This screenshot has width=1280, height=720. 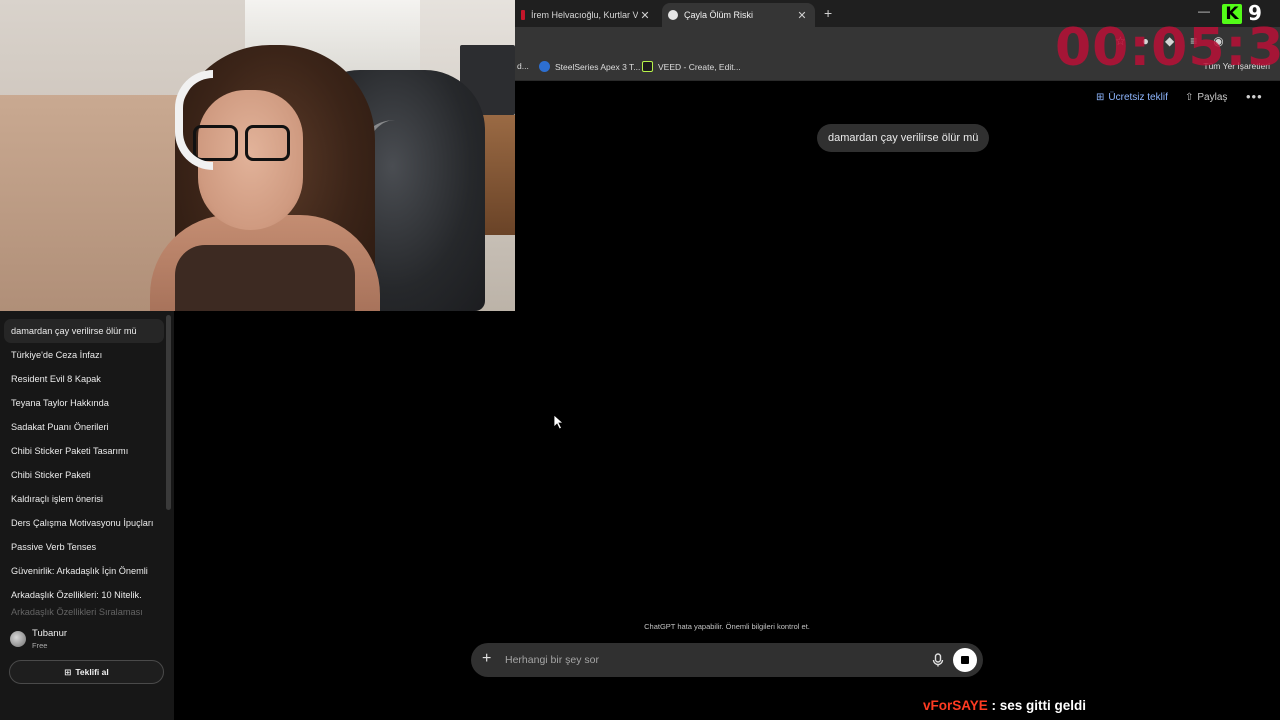 What do you see at coordinates (84, 571) in the screenshot?
I see `history-item: Güvenirlik: Arkadaşlık İçin Önemli` at bounding box center [84, 571].